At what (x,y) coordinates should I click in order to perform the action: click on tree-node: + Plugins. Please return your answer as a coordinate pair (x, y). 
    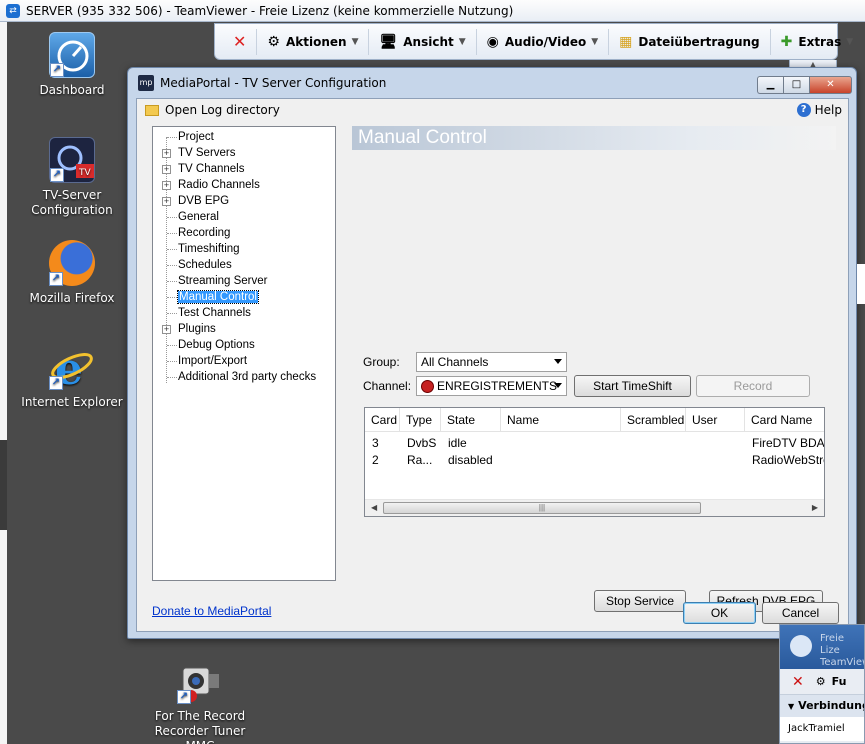
    Looking at the image, I should click on (244, 329).